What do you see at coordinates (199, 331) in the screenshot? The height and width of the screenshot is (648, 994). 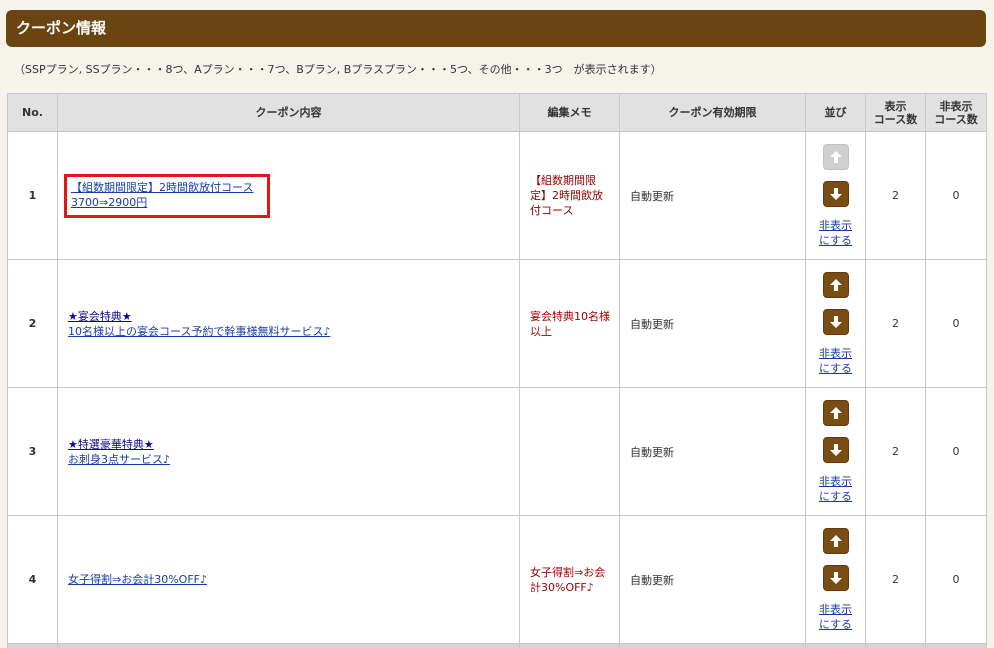 I see `coupon-link-line: 10名様以上の宴会コース予約で幹事様無料サービス♪` at bounding box center [199, 331].